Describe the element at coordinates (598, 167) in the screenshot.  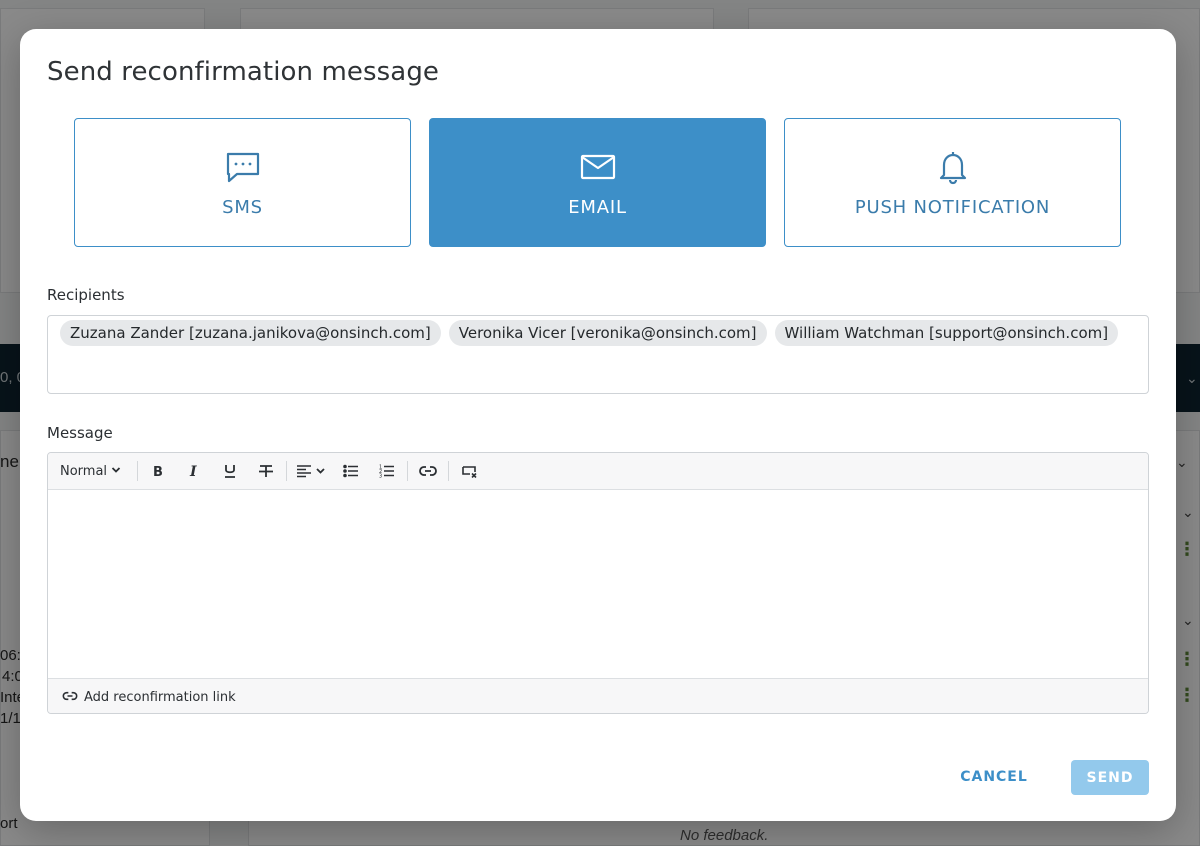
I see `envelope-icon` at that location.